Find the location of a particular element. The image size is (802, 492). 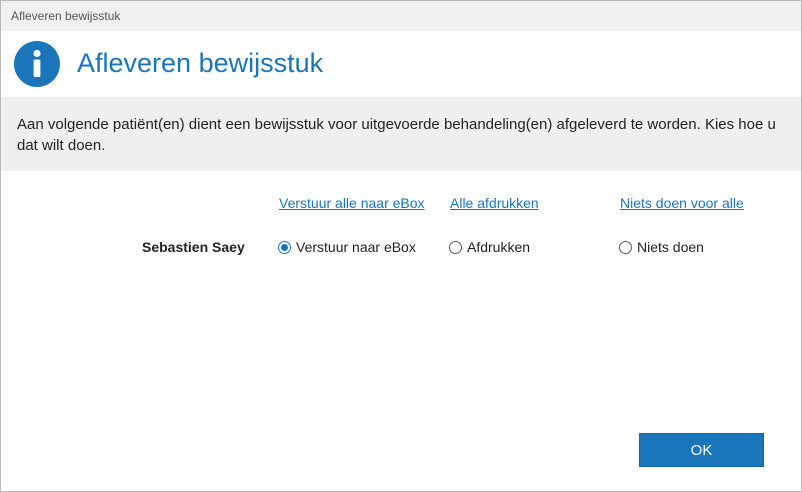

do-nothing-all-link: Niets doen voor alle is located at coordinates (682, 203).